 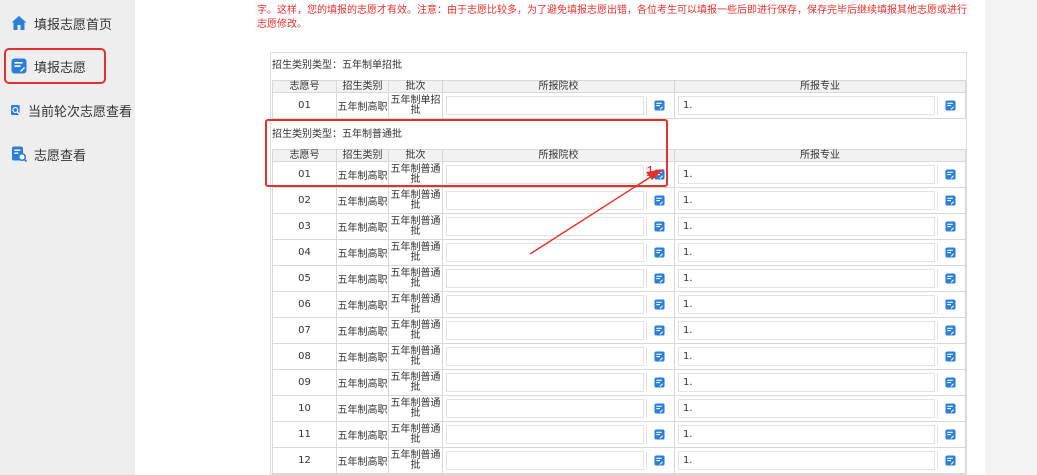 What do you see at coordinates (362, 86) in the screenshot?
I see `col-header-type: 招生类别` at bounding box center [362, 86].